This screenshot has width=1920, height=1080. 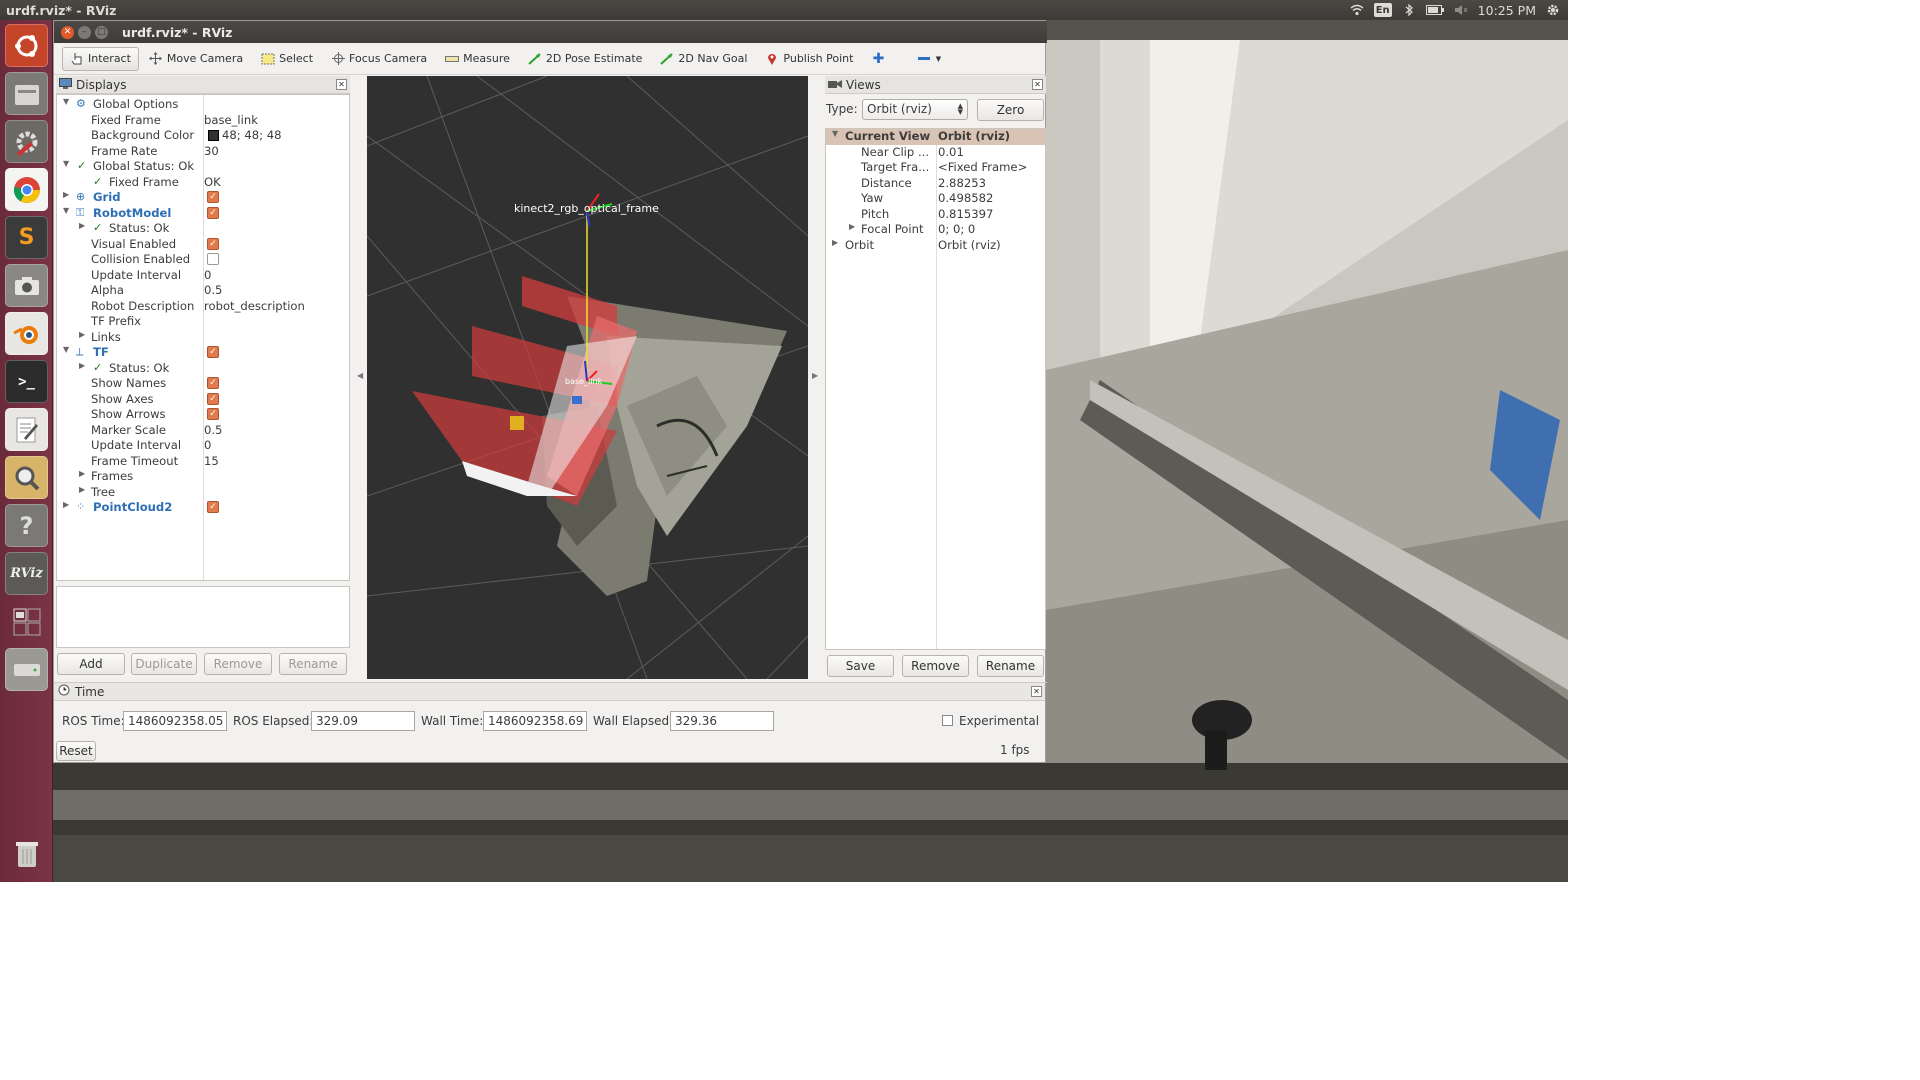 What do you see at coordinates (211, 461) in the screenshot?
I see `frame-timeout-value: 15` at bounding box center [211, 461].